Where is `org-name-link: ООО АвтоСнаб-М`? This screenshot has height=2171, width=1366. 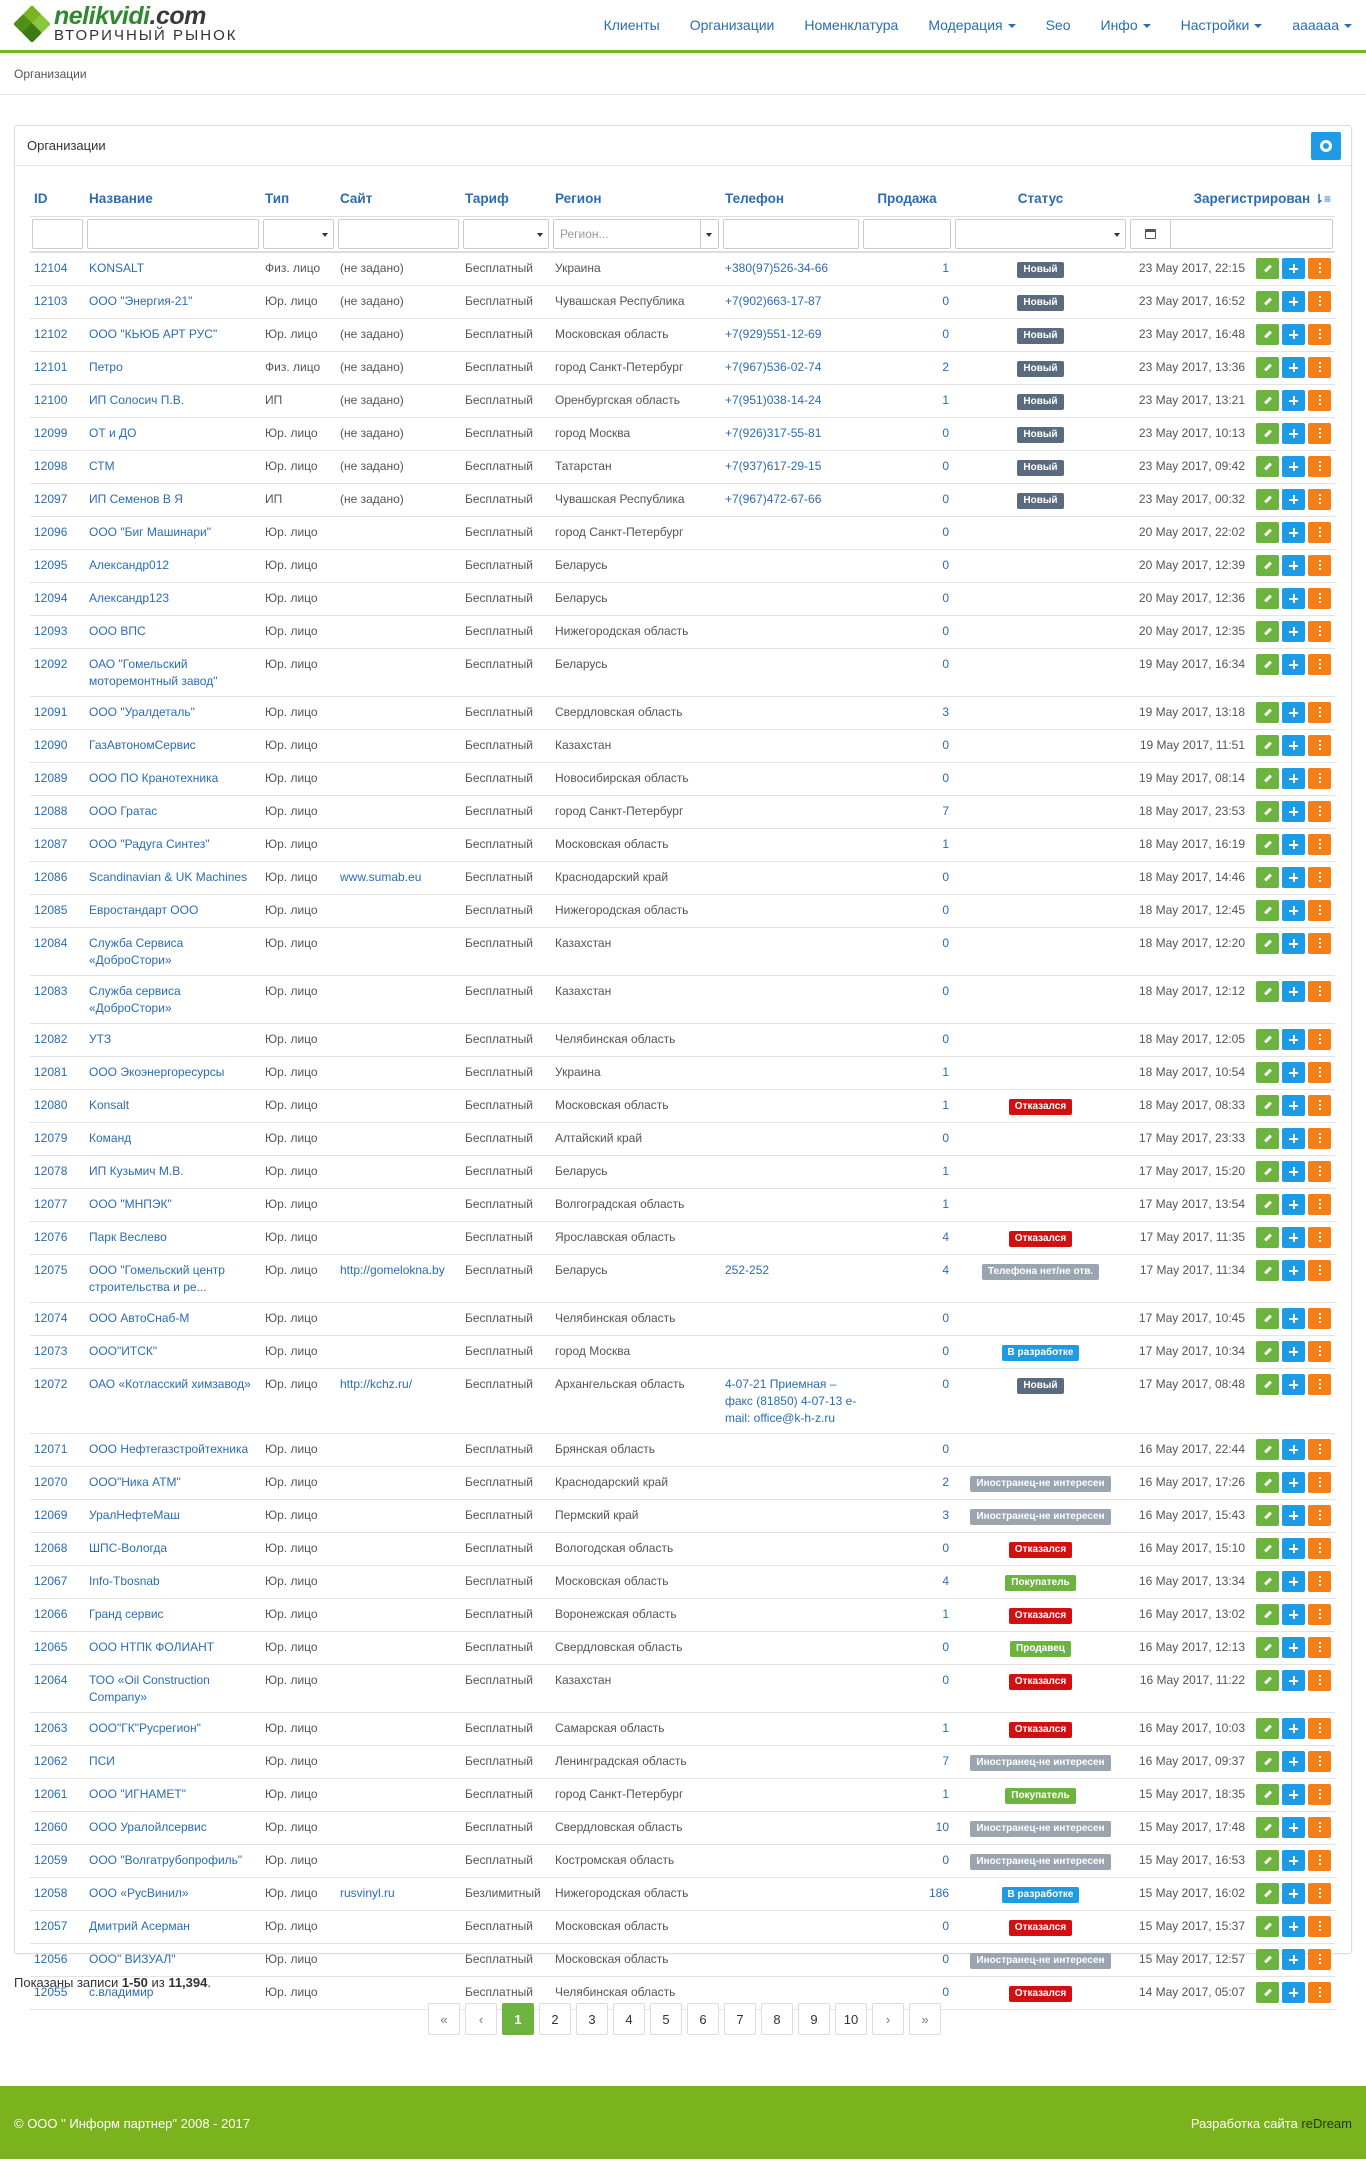 org-name-link: ООО АвтоСнаб-М is located at coordinates (139, 1318).